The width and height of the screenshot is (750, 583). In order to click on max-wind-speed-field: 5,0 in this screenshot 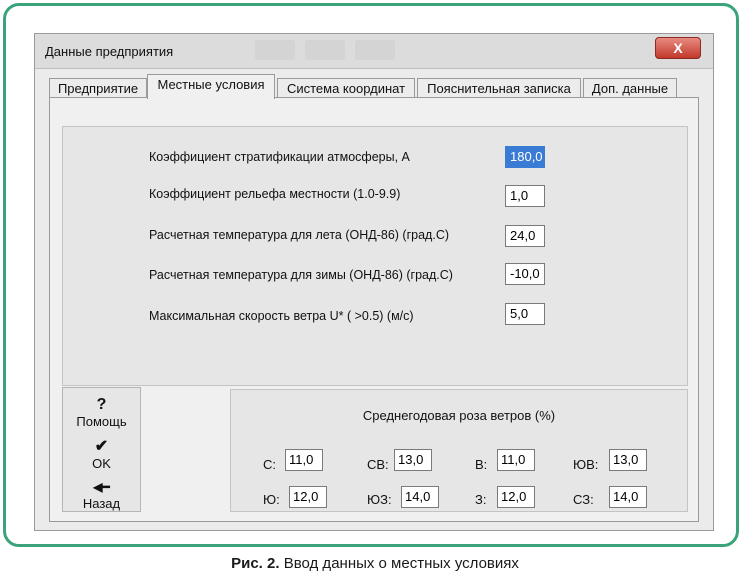, I will do `click(525, 314)`.